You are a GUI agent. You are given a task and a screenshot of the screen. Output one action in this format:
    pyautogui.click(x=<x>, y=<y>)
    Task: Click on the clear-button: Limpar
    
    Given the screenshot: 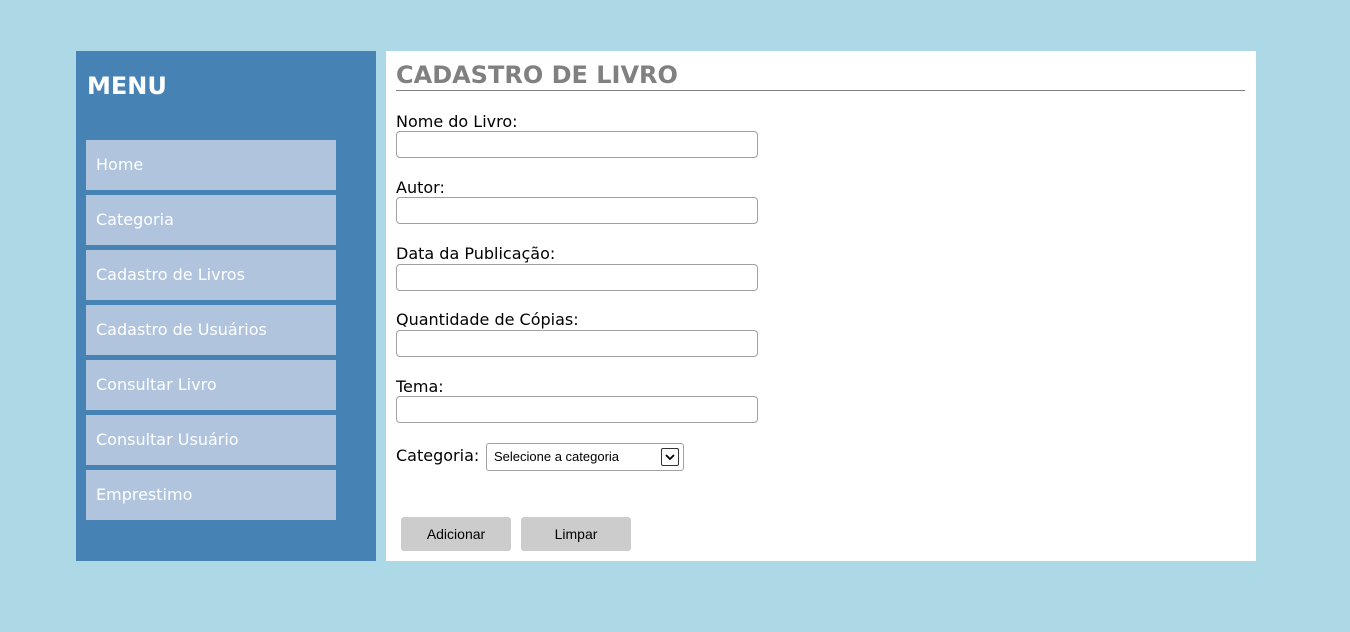 What is the action you would take?
    pyautogui.click(x=576, y=534)
    